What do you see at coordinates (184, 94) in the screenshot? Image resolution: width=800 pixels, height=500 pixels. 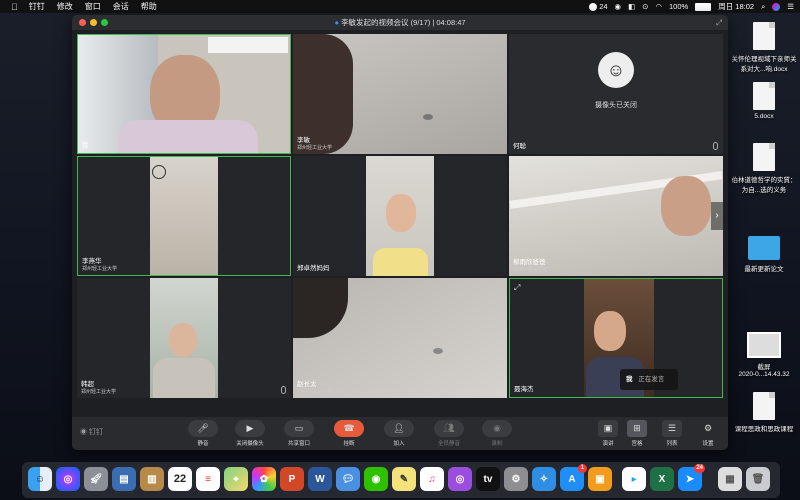 I see `video-tile-me: 我` at bounding box center [184, 94].